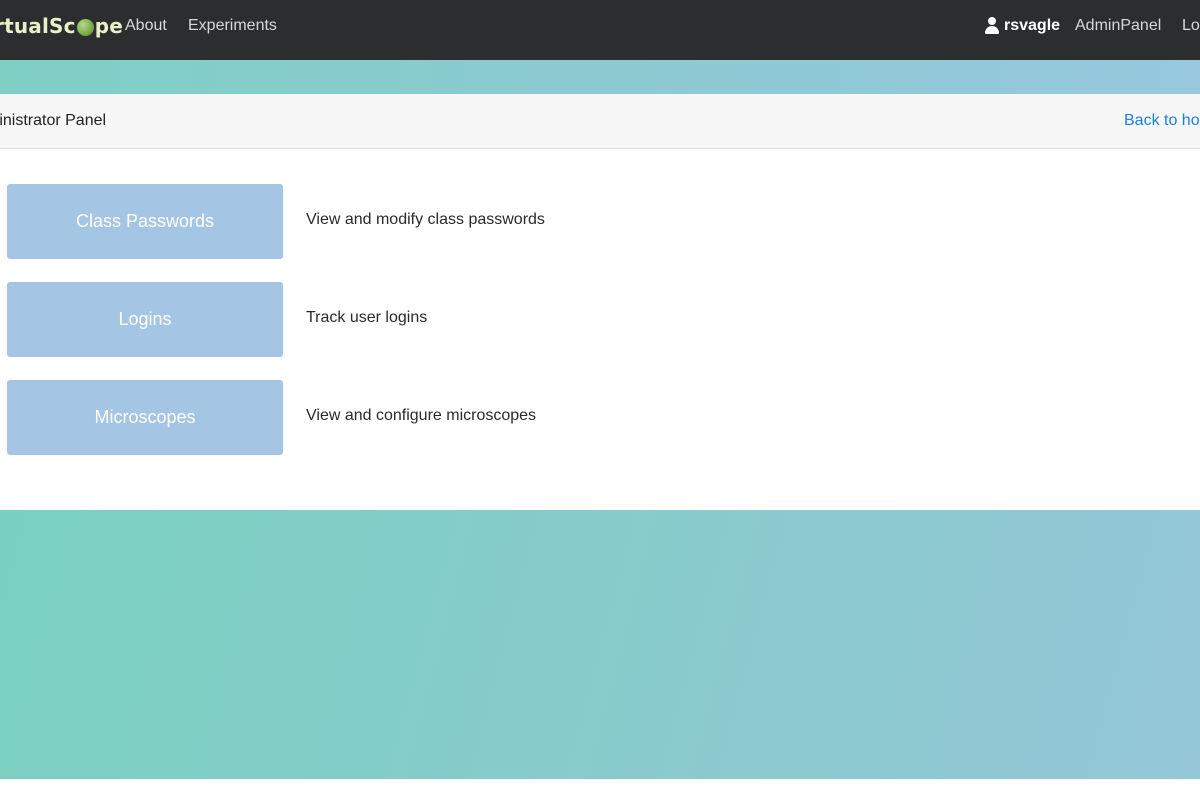  I want to click on class-passwords-description: View and modify class passwords, so click(425, 219).